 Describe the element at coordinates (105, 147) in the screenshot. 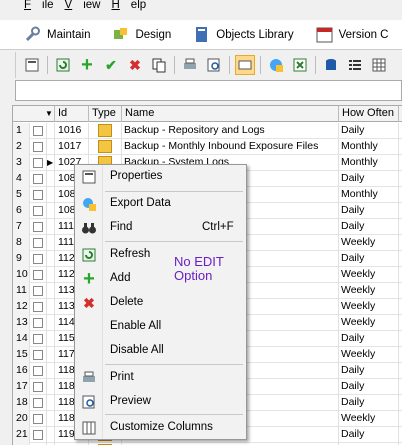

I see `row-type` at that location.